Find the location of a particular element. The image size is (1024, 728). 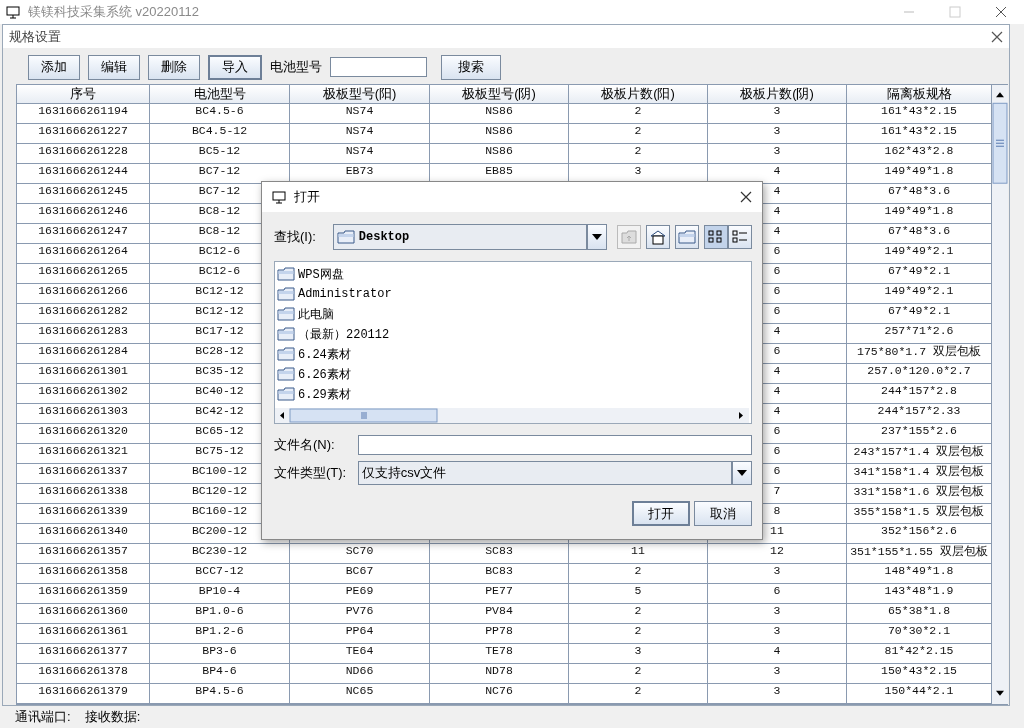

toolbar-button: 导入 is located at coordinates (235, 67).